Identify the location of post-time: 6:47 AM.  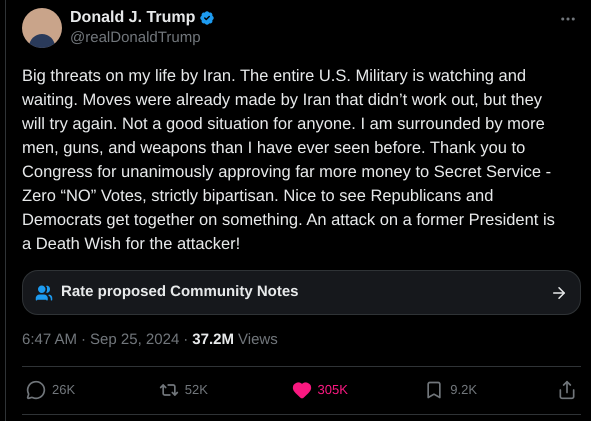
(50, 340).